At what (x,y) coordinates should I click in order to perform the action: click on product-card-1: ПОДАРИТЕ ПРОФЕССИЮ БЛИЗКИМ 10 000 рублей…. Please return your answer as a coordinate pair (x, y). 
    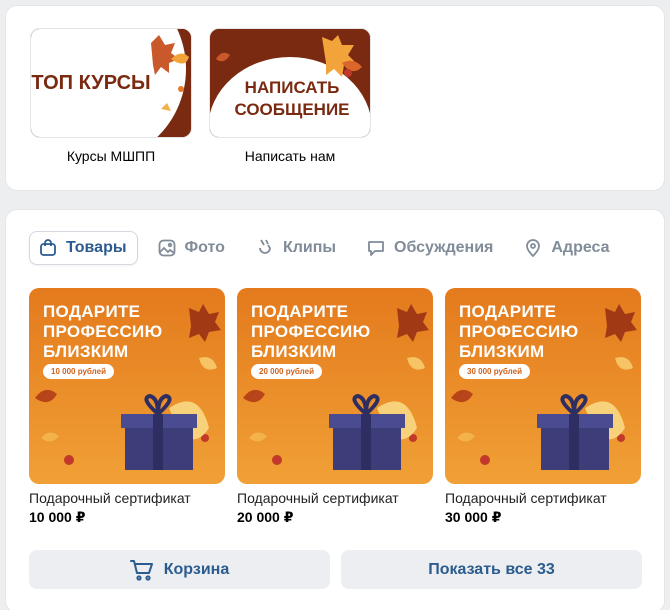
    Looking at the image, I should click on (127, 407).